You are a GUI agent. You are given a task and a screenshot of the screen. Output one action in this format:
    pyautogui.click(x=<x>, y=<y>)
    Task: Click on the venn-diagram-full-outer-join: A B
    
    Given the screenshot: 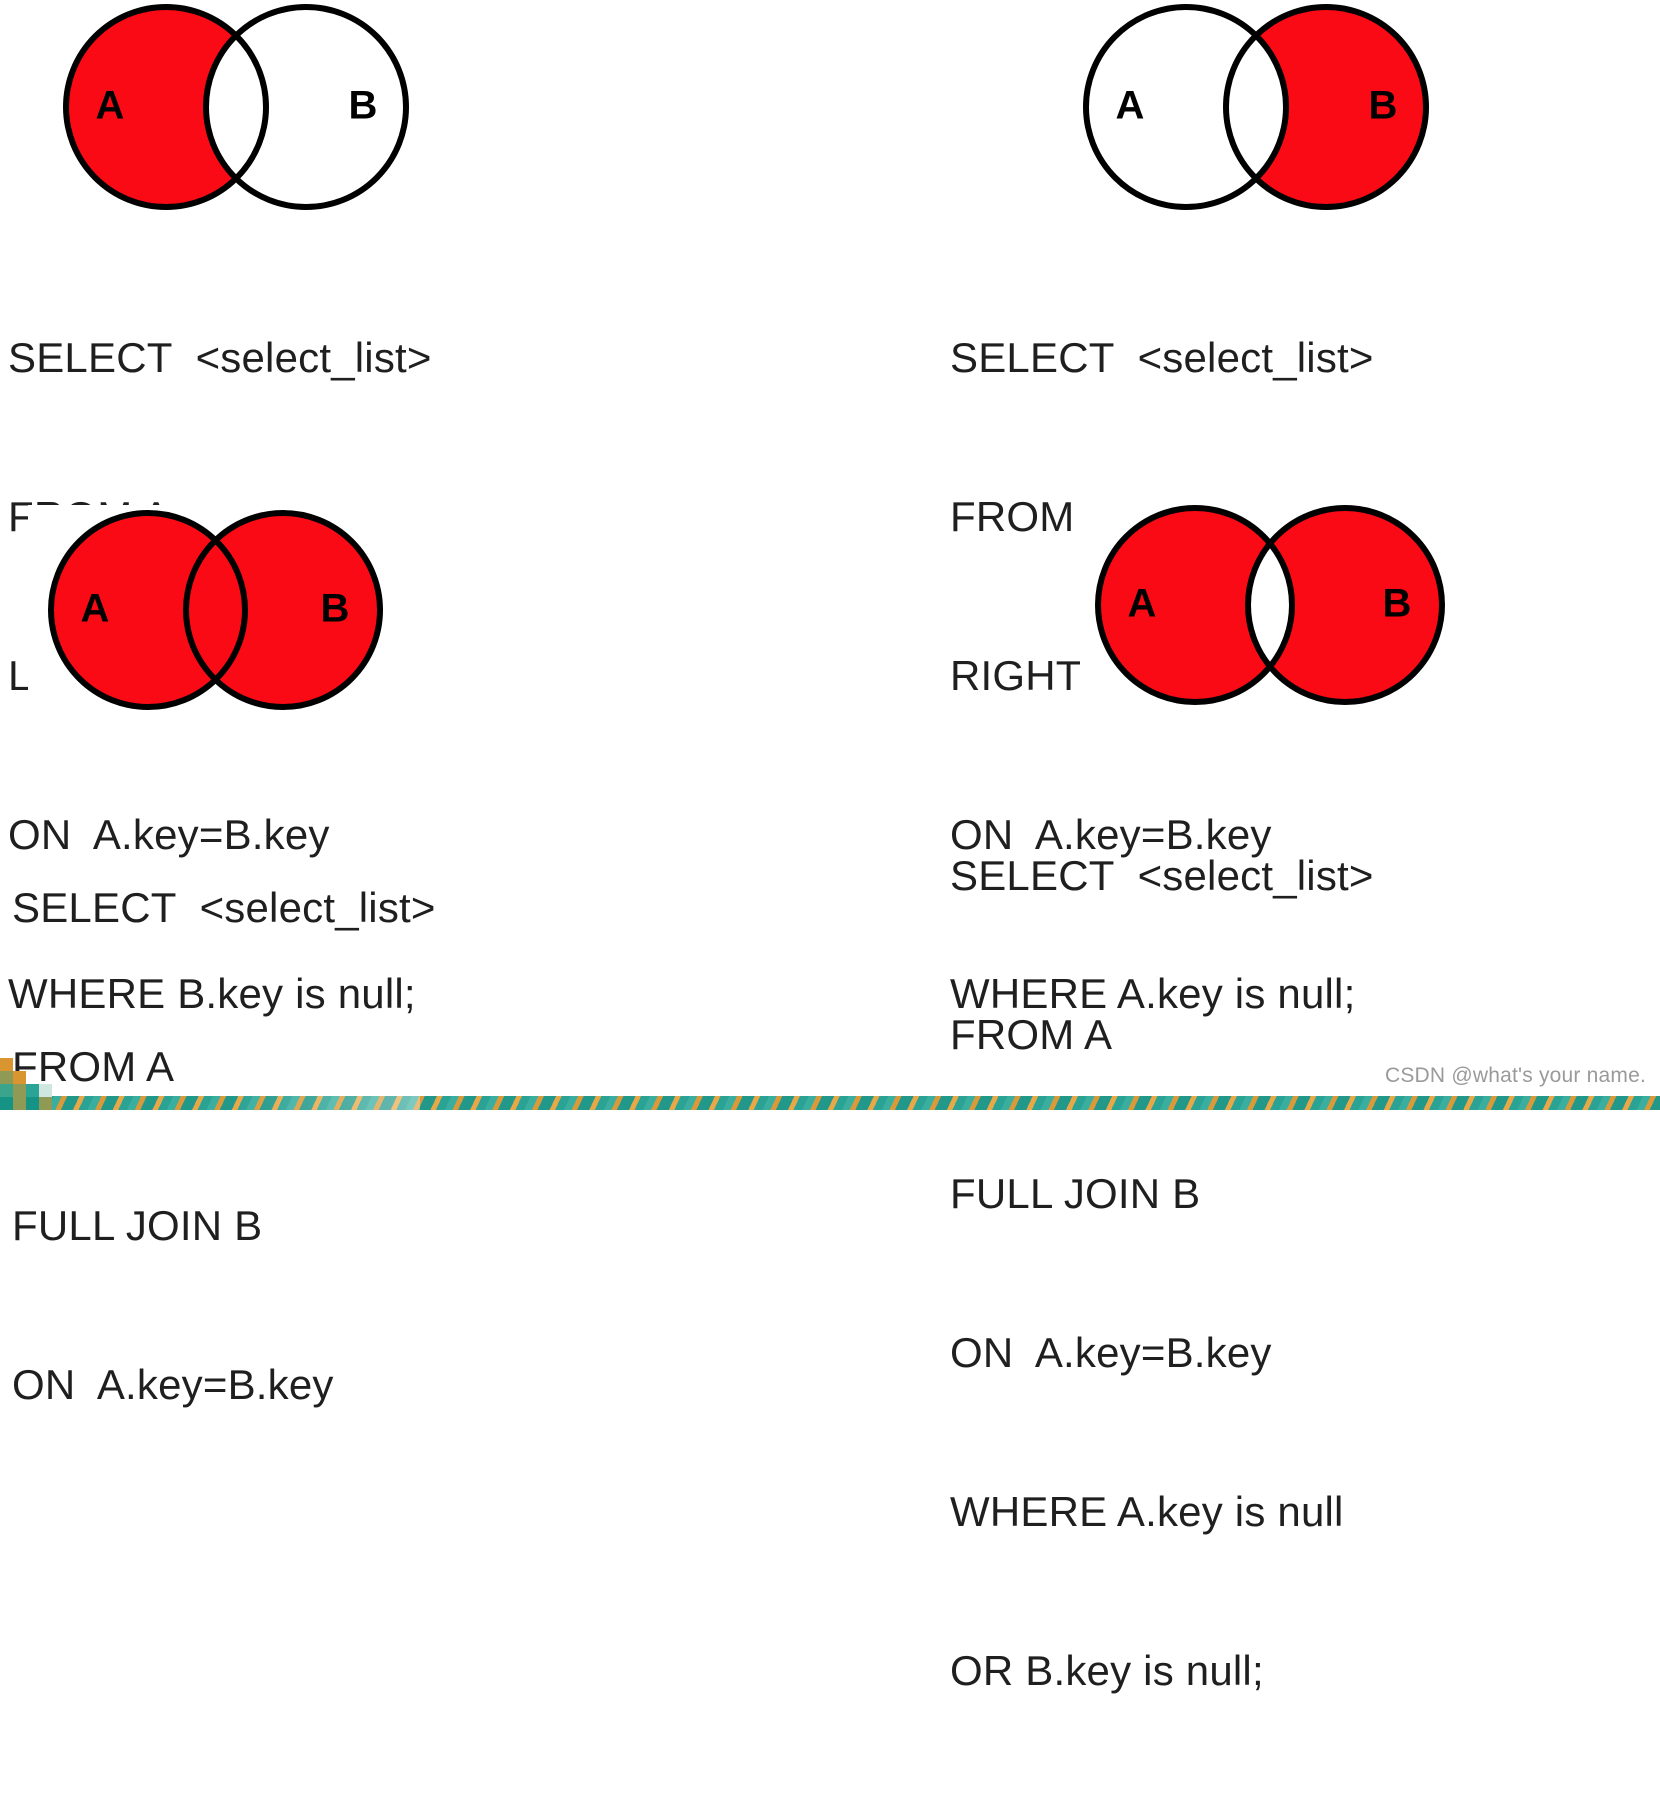 What is the action you would take?
    pyautogui.click(x=232, y=612)
    